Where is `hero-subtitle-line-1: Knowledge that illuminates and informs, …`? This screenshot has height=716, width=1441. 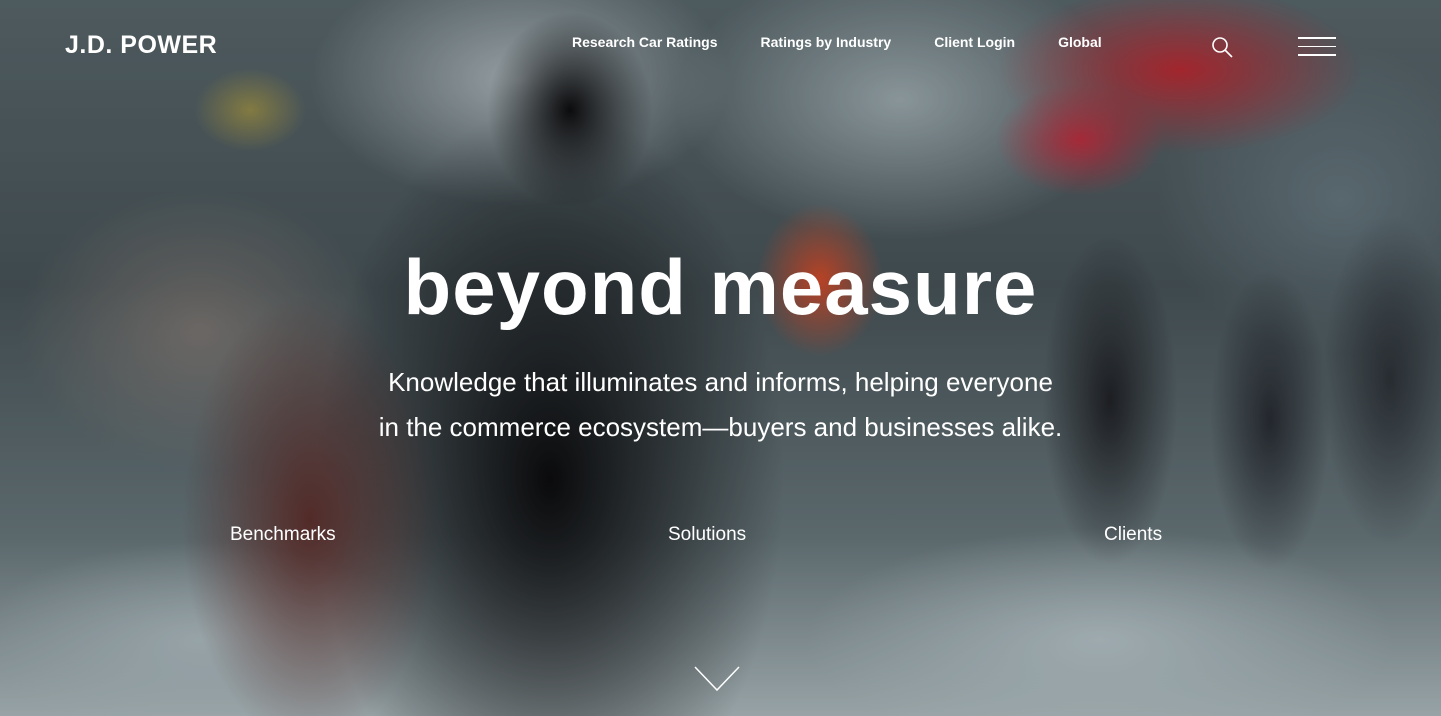
hero-subtitle-line-1: Knowledge that illuminates and informs, … is located at coordinates (720, 382).